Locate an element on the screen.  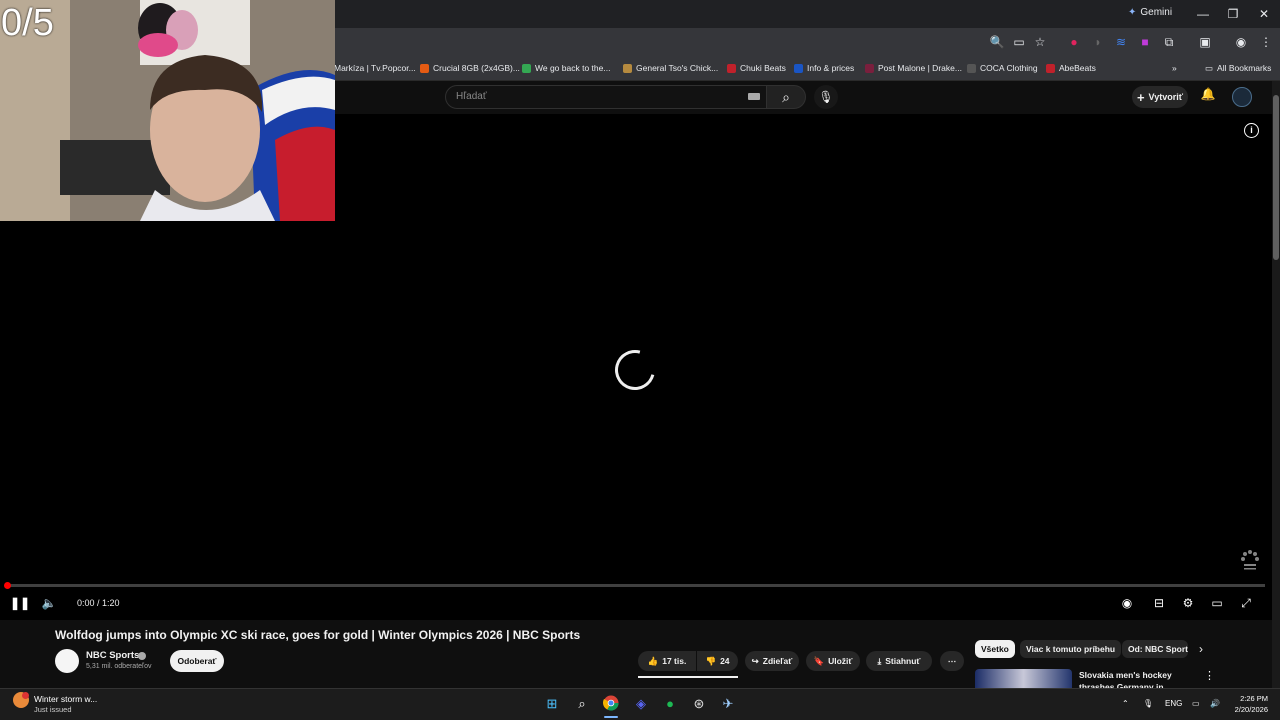
tray-mic-icon: 🎙 is located at coordinates (1148, 703).